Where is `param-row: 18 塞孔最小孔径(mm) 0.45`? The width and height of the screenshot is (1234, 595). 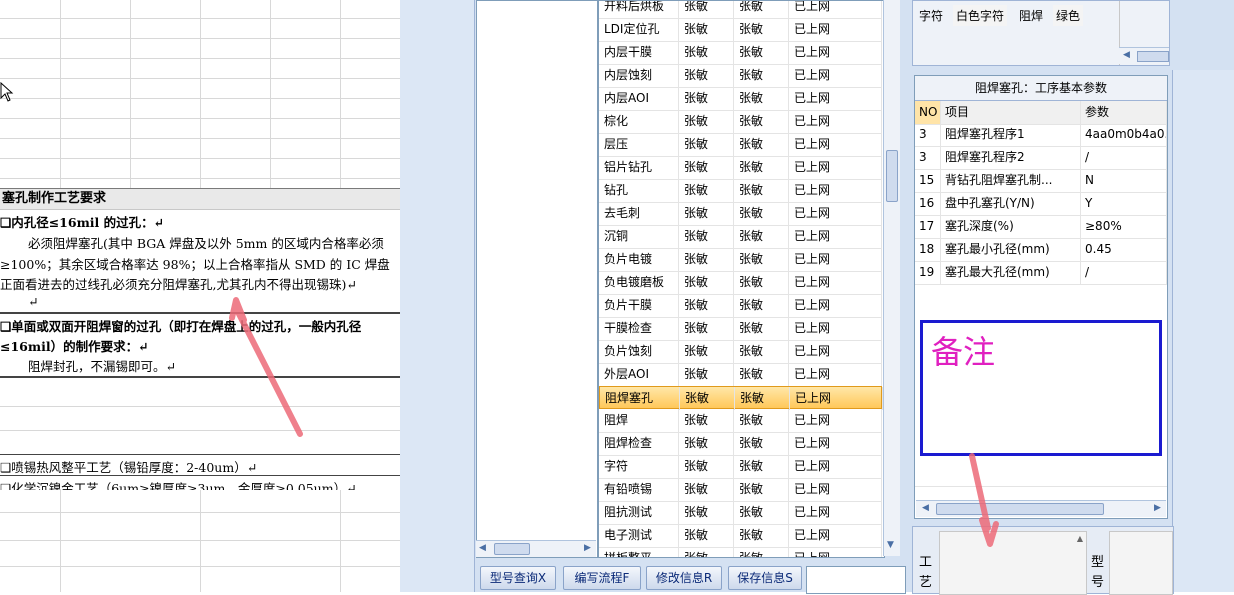 param-row: 18 塞孔最小孔径(mm) 0.45 is located at coordinates (1041, 250).